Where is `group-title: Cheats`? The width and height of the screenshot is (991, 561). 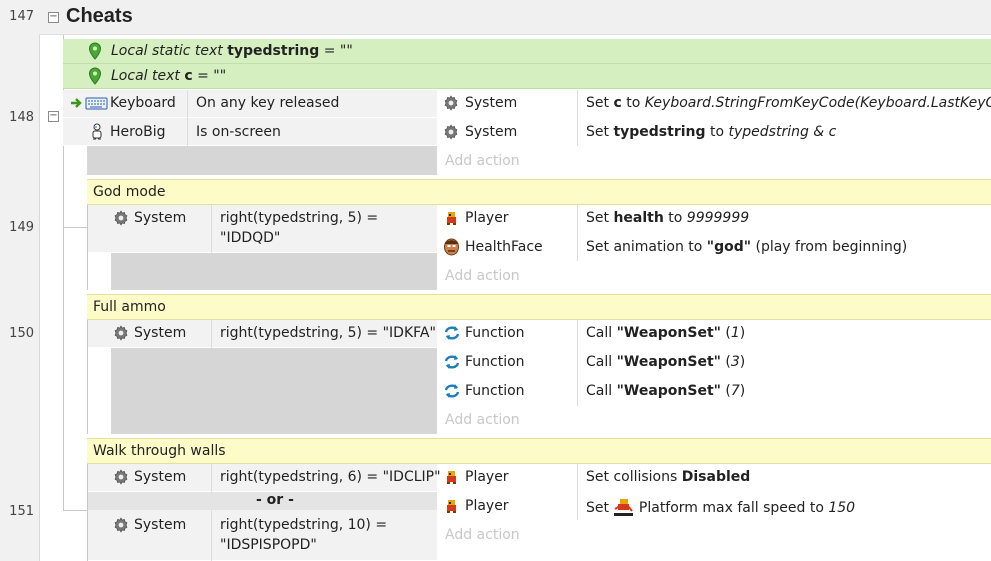 group-title: Cheats is located at coordinates (99, 16).